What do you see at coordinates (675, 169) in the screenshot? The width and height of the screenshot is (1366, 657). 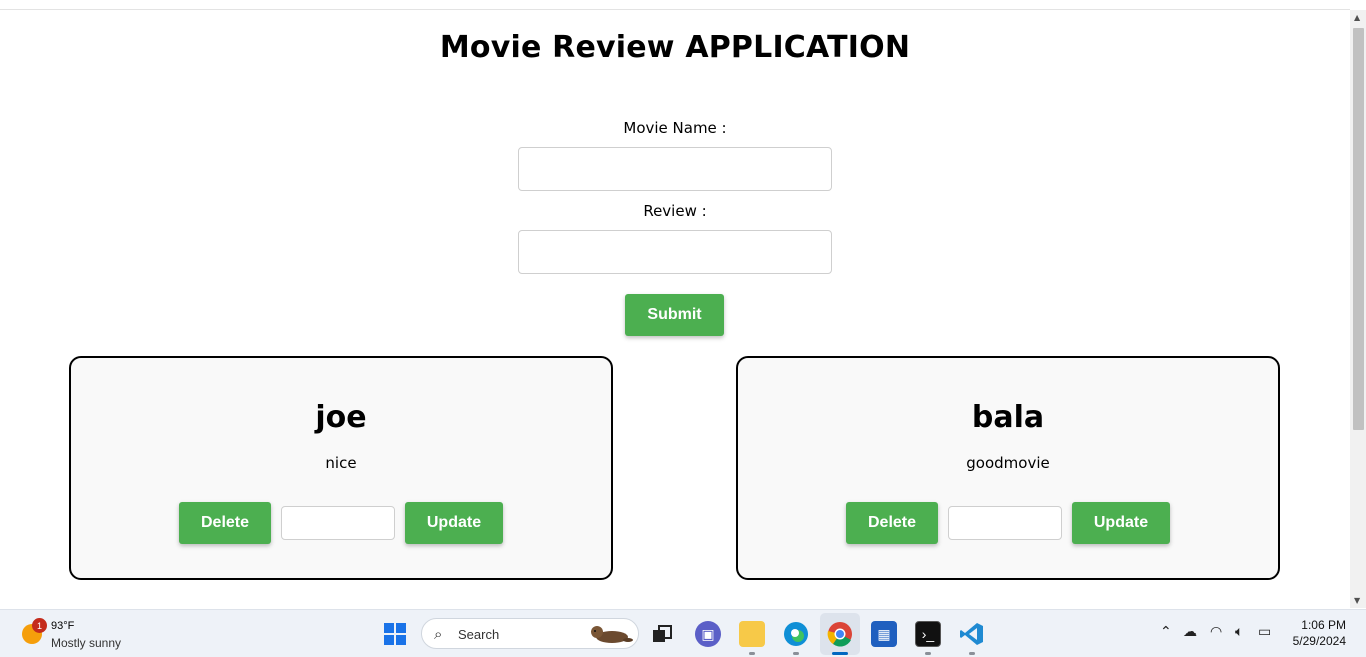 I see `movie-name-input` at bounding box center [675, 169].